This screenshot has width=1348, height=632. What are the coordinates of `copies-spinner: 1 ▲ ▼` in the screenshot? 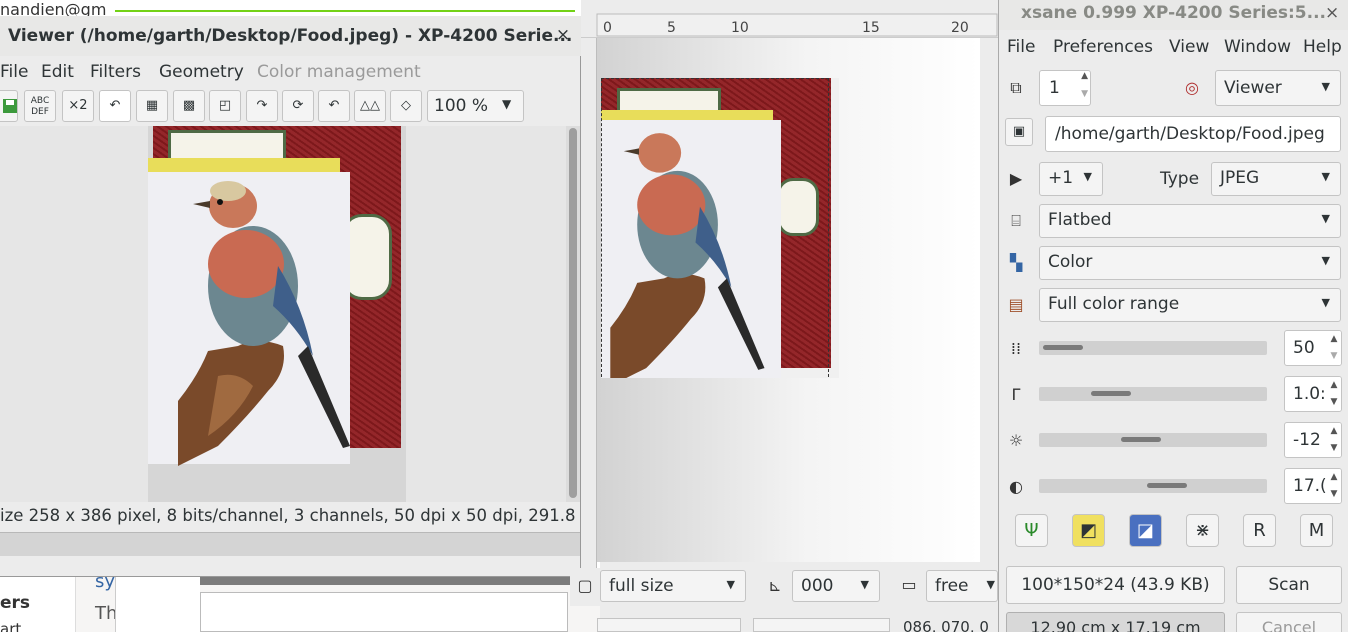 It's located at (1065, 88).